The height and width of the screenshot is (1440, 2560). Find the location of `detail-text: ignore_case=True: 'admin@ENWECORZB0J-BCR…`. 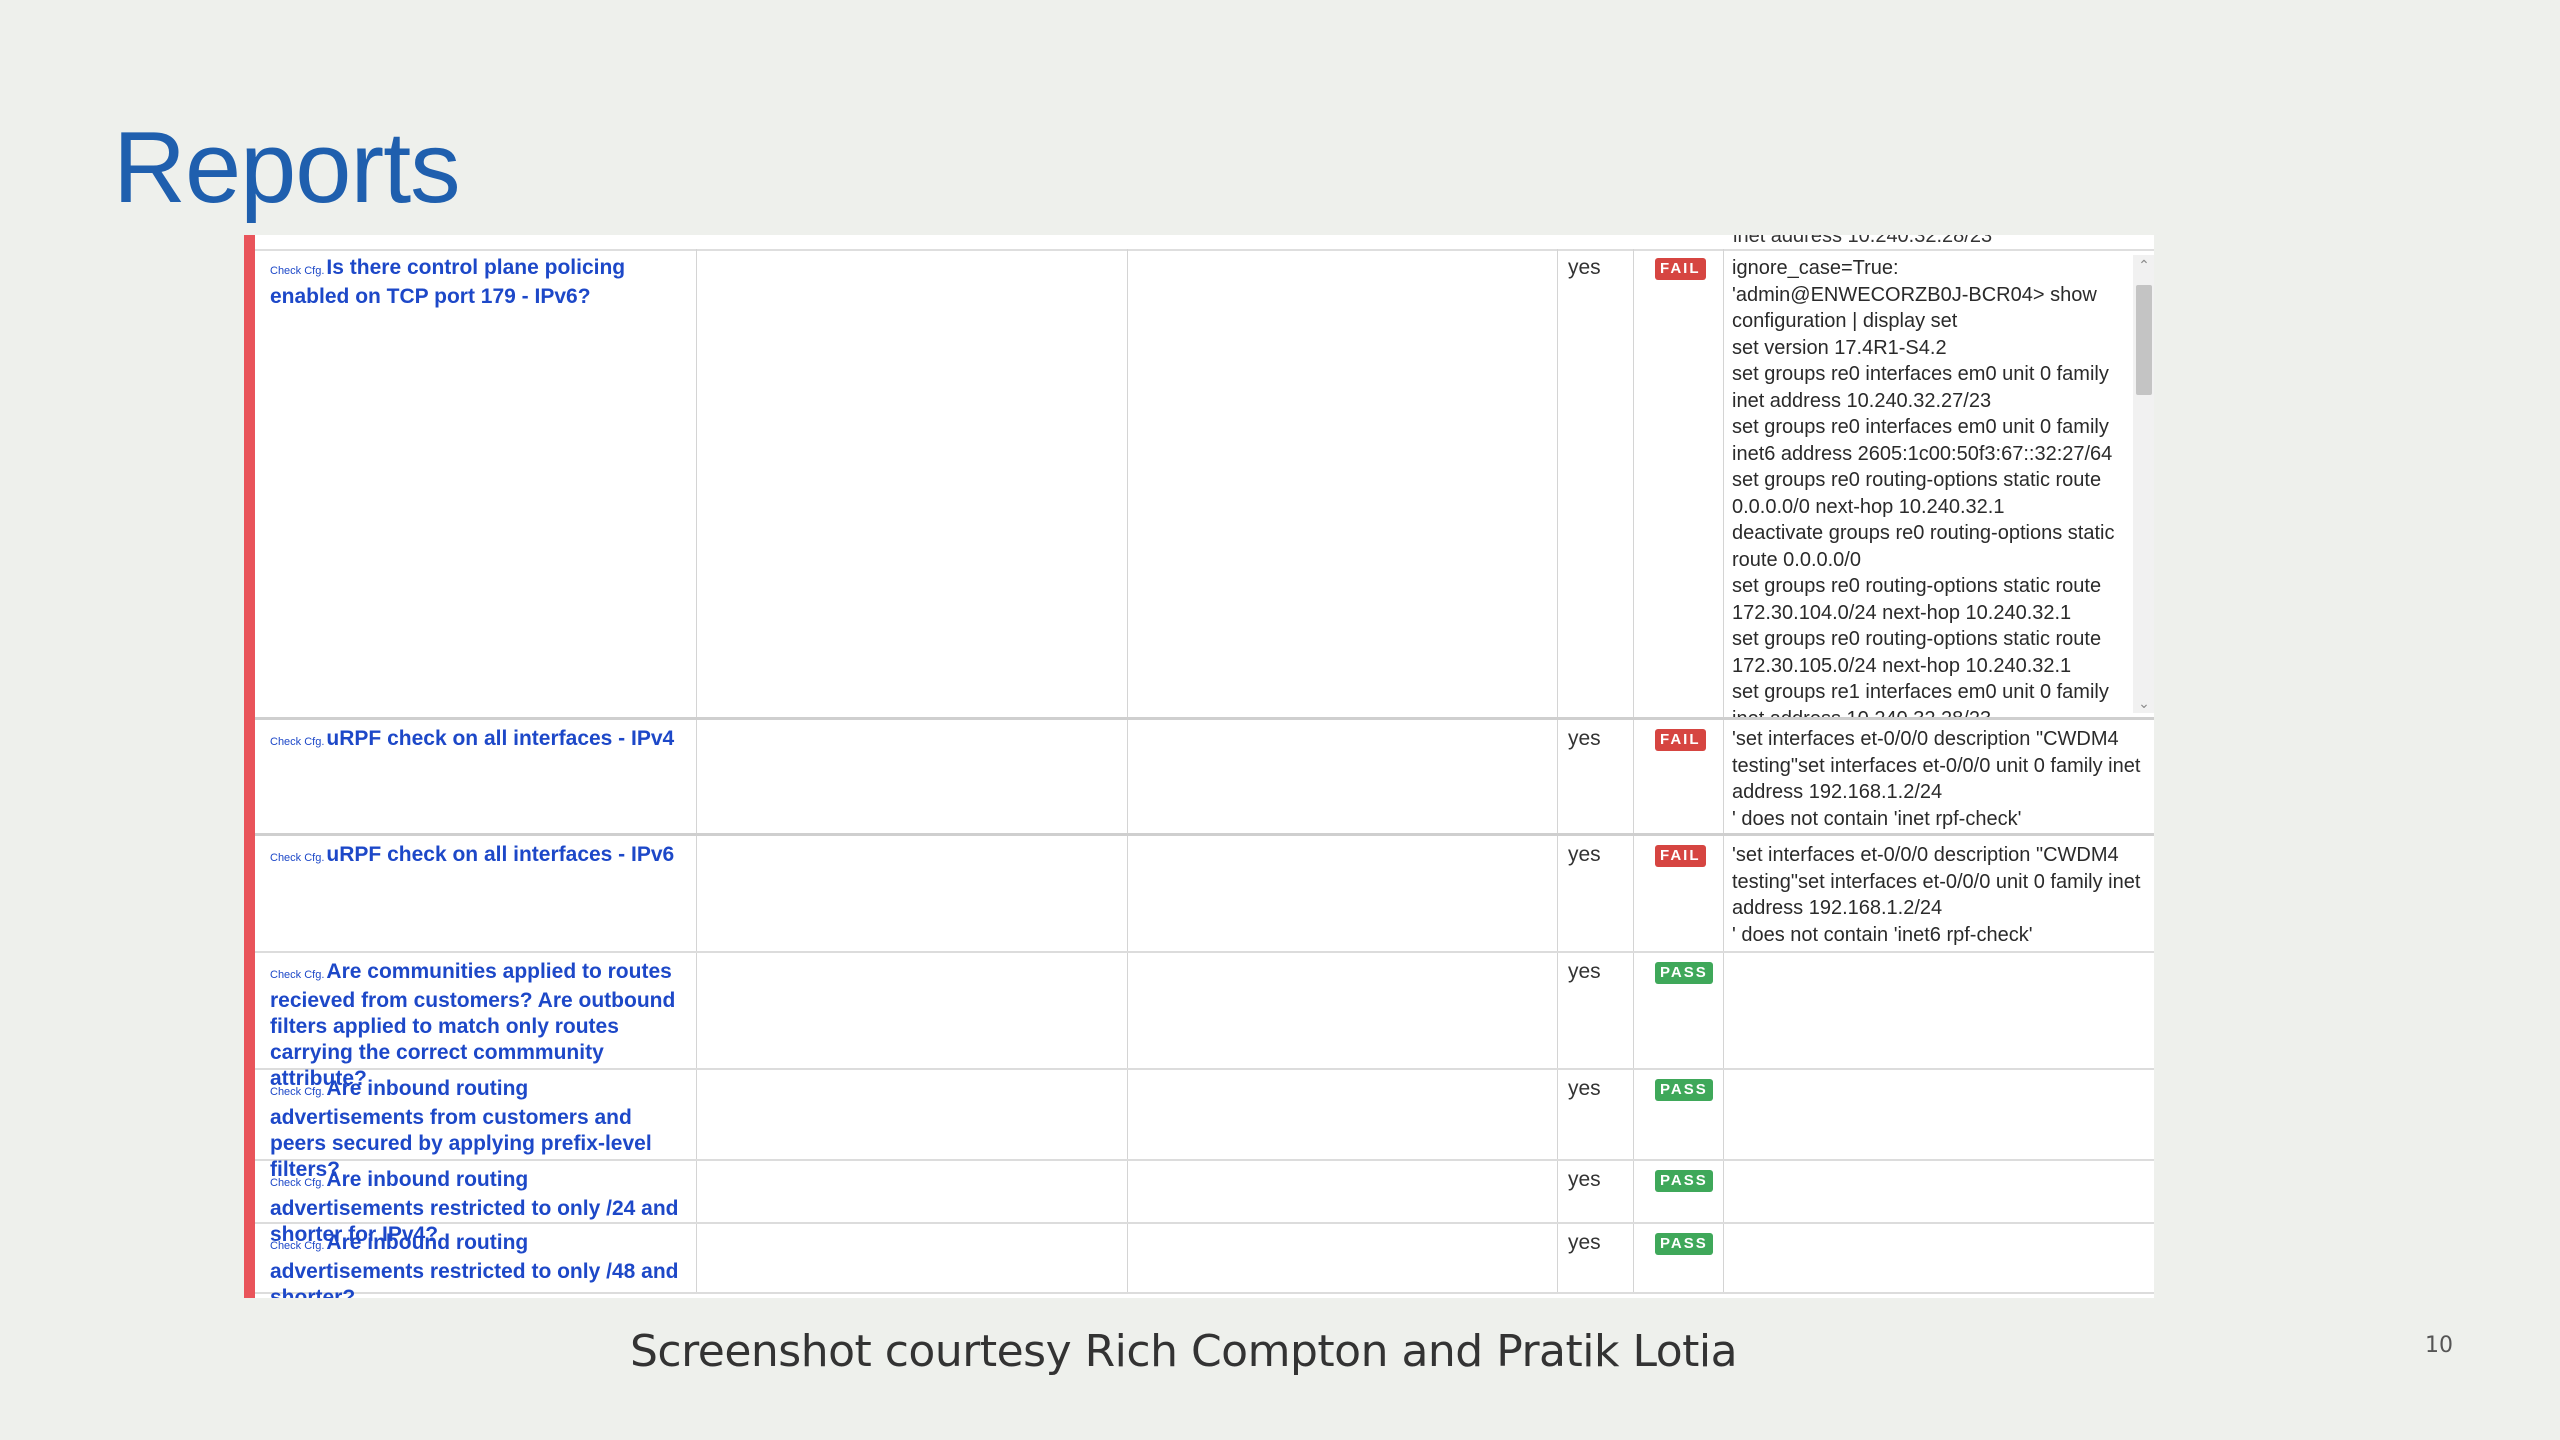

detail-text: ignore_case=True: 'admin@ENWECORZB0J-BCR… is located at coordinates (1923, 487).